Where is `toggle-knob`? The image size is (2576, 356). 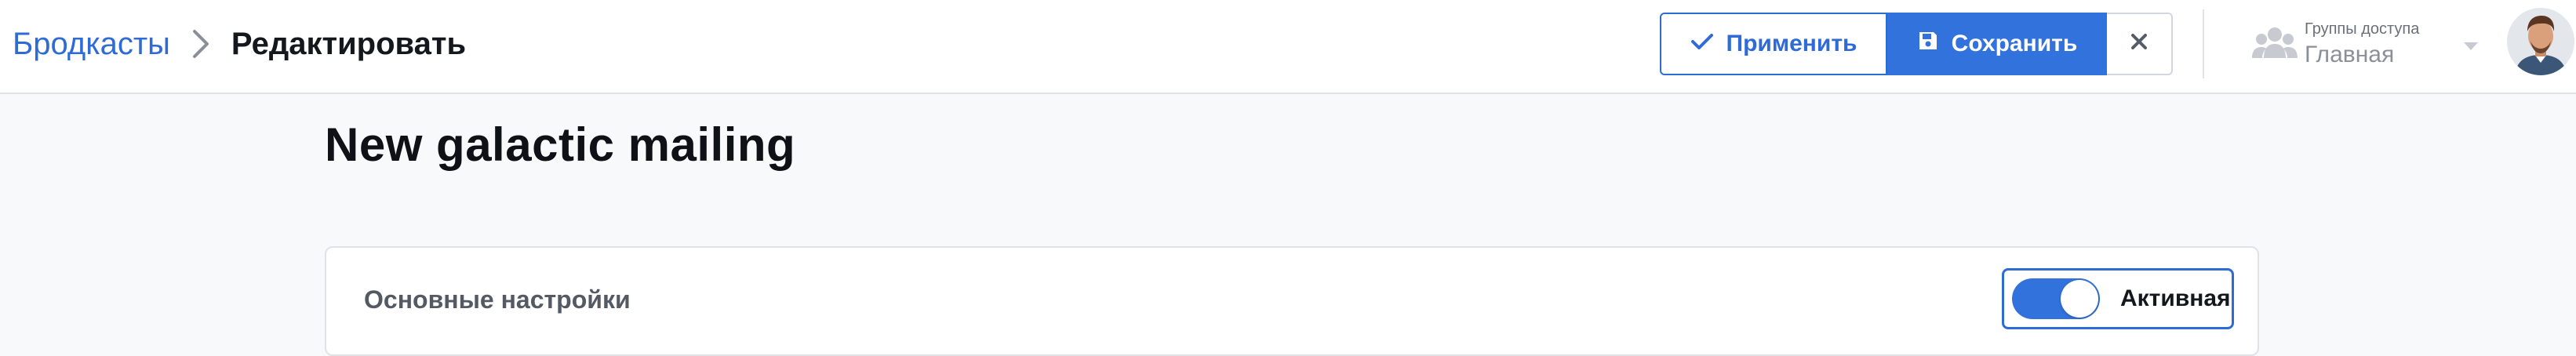
toggle-knob is located at coordinates (2079, 299).